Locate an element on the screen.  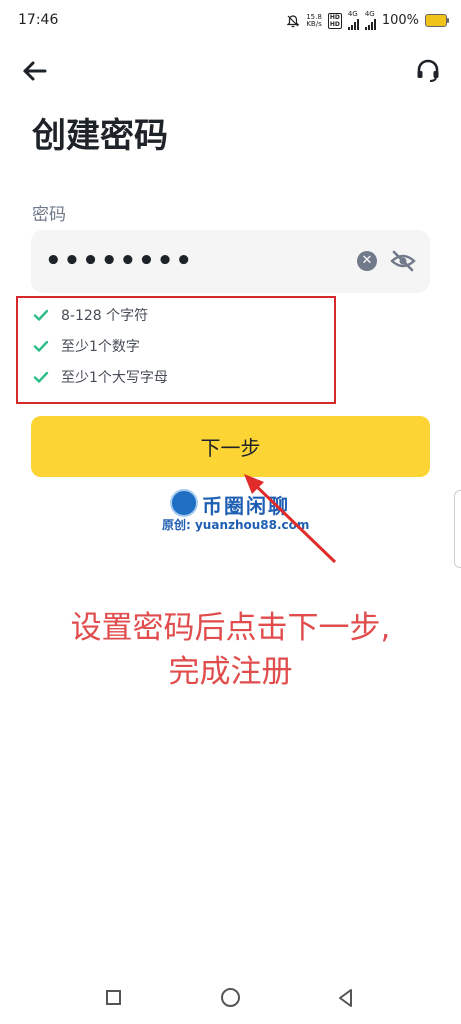
requirement-item: 8-128 个字符 is located at coordinates (90, 315).